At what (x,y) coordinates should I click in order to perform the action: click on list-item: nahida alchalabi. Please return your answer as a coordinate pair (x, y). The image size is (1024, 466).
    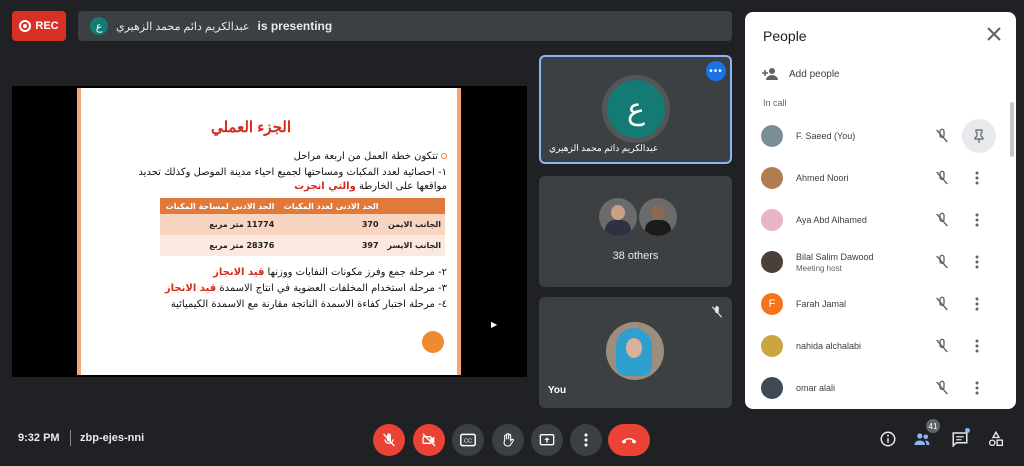
    Looking at the image, I should click on (876, 346).